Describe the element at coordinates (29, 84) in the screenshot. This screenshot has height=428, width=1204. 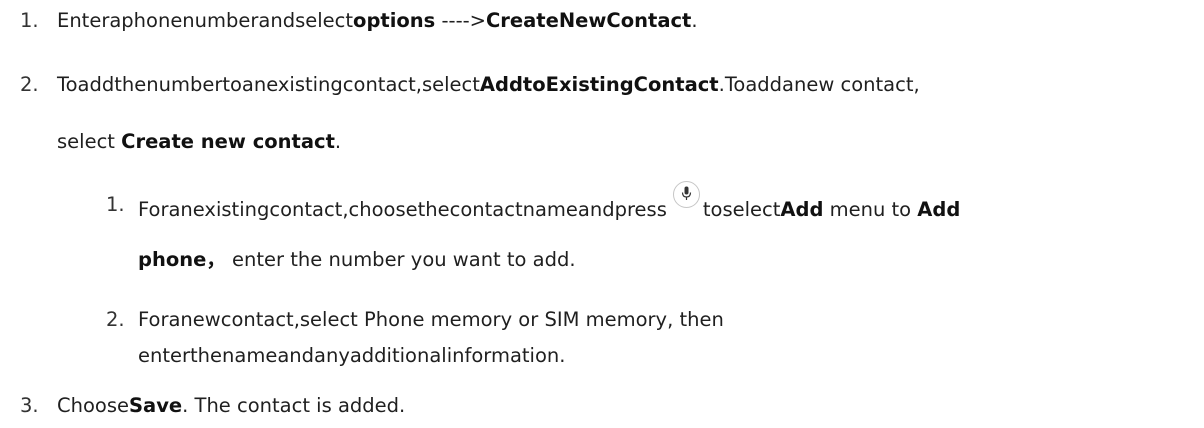
I see `step-number: 2.` at that location.